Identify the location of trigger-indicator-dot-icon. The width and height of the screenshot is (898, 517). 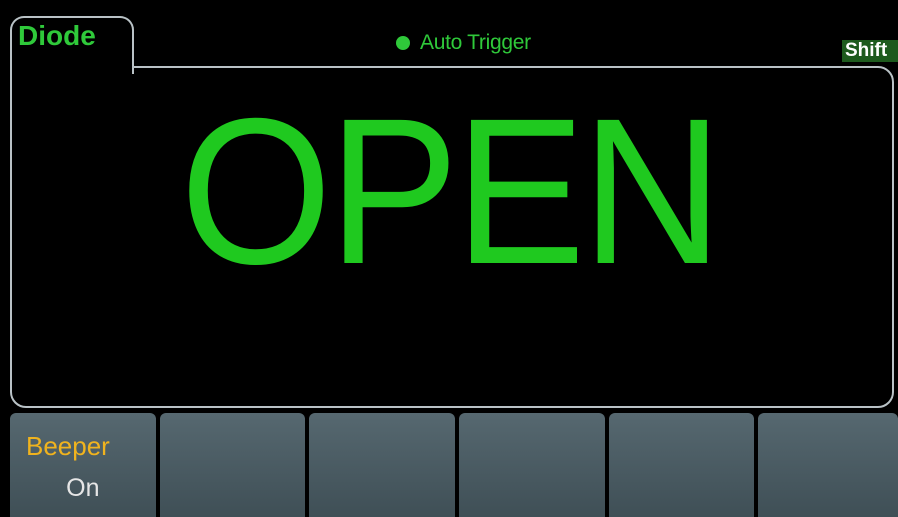
(403, 42).